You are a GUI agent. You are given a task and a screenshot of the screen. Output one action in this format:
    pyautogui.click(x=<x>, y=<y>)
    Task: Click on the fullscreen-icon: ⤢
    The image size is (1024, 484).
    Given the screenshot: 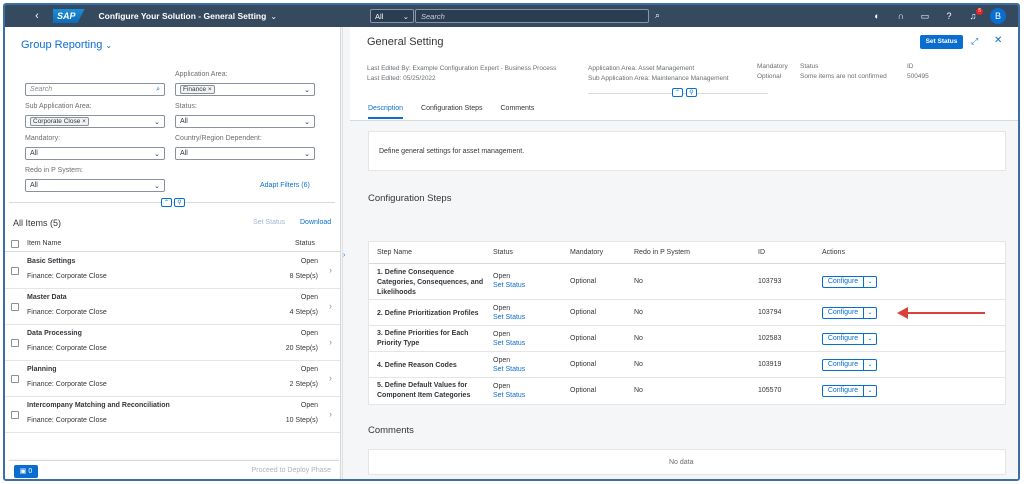 What is the action you would take?
    pyautogui.click(x=974, y=41)
    